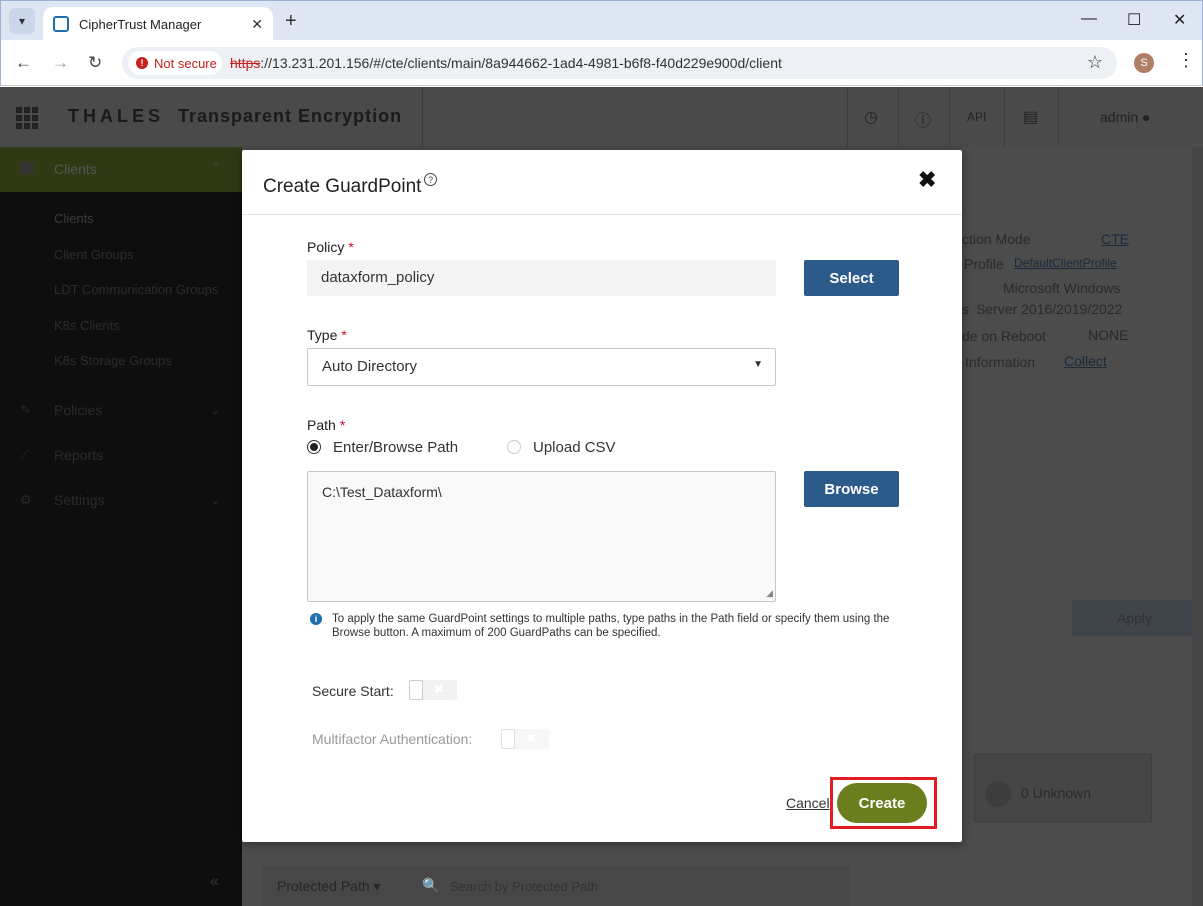 The height and width of the screenshot is (906, 1203). What do you see at coordinates (758, 364) in the screenshot?
I see `caret-down-icon: ▼` at bounding box center [758, 364].